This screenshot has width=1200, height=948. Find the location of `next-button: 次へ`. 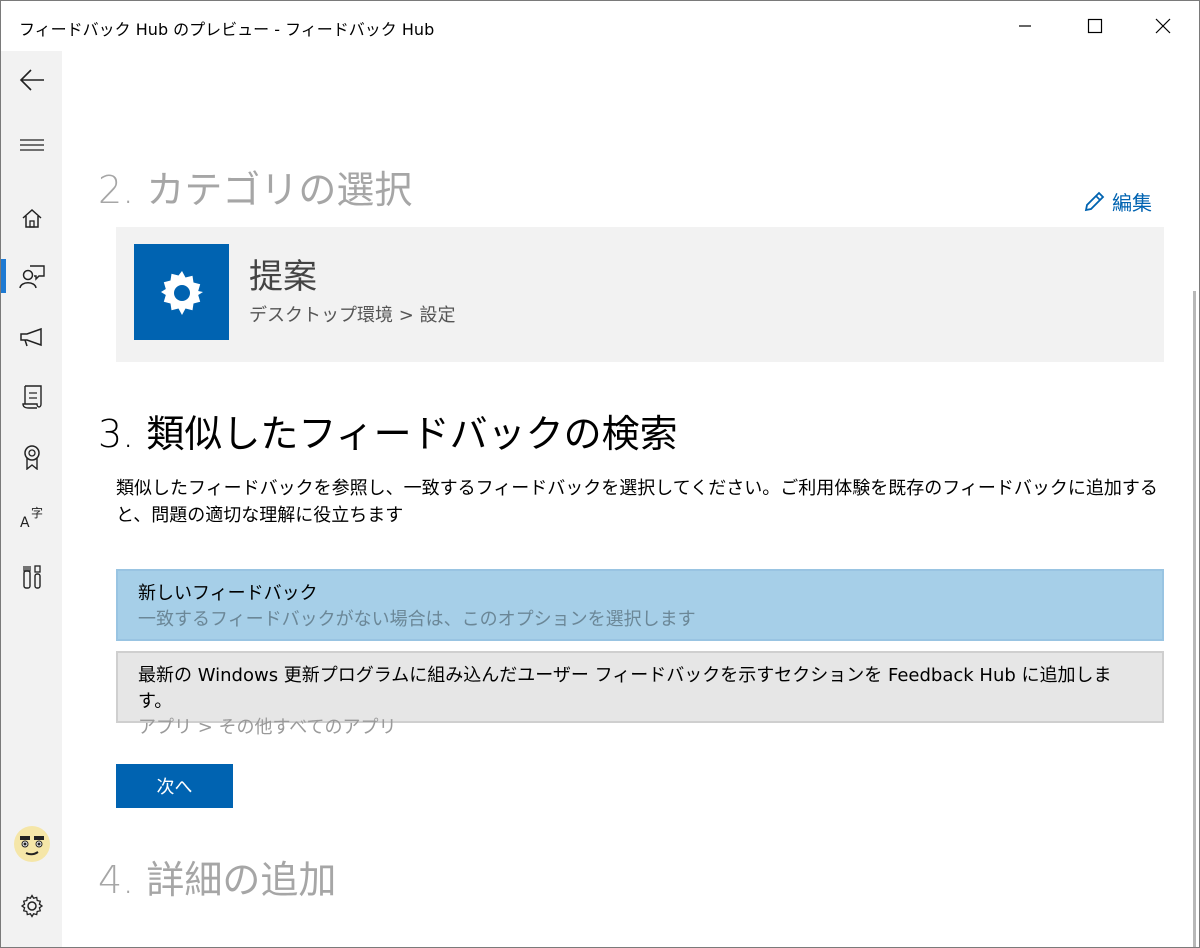

next-button: 次へ is located at coordinates (174, 786).